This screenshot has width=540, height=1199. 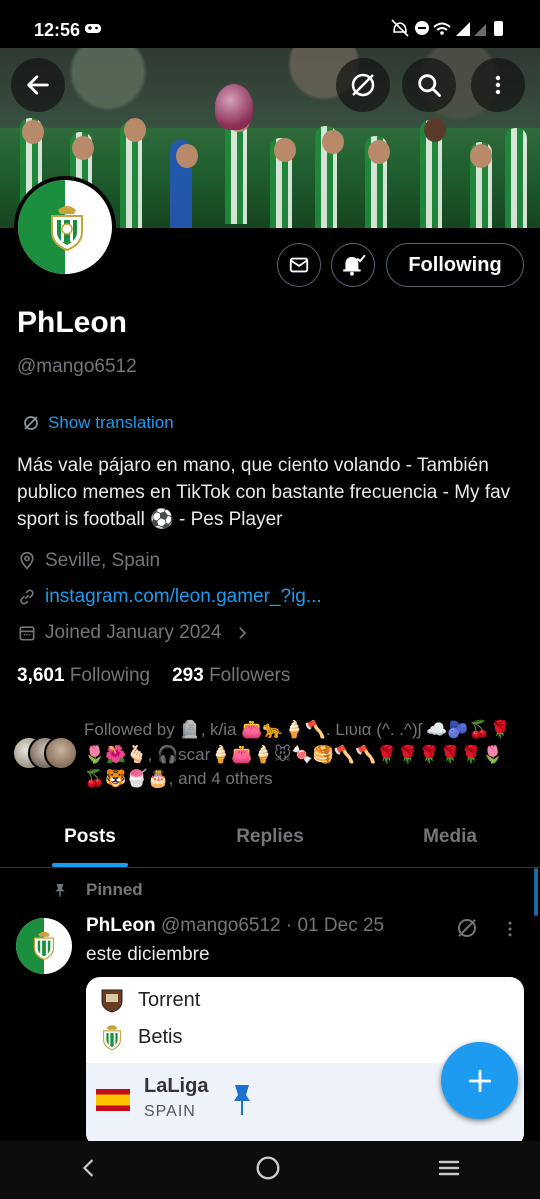 I want to click on profile-name: PhLeon, so click(x=72, y=322).